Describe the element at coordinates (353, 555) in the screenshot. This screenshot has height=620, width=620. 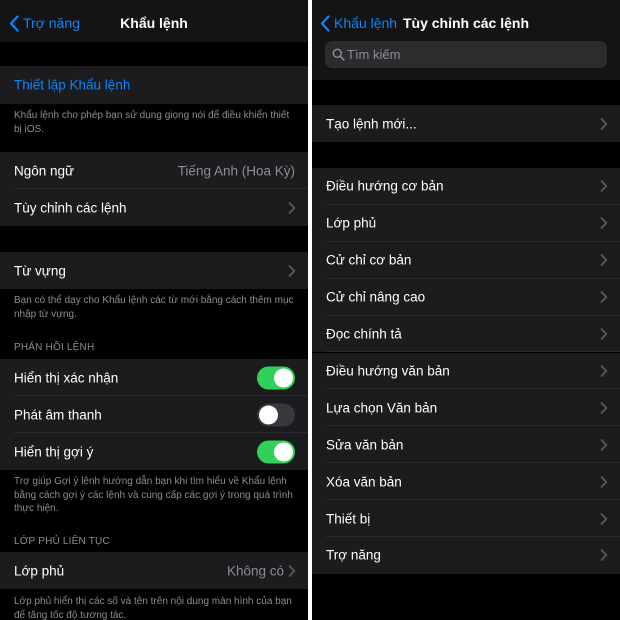
I see `category-label: Trợ năng` at that location.